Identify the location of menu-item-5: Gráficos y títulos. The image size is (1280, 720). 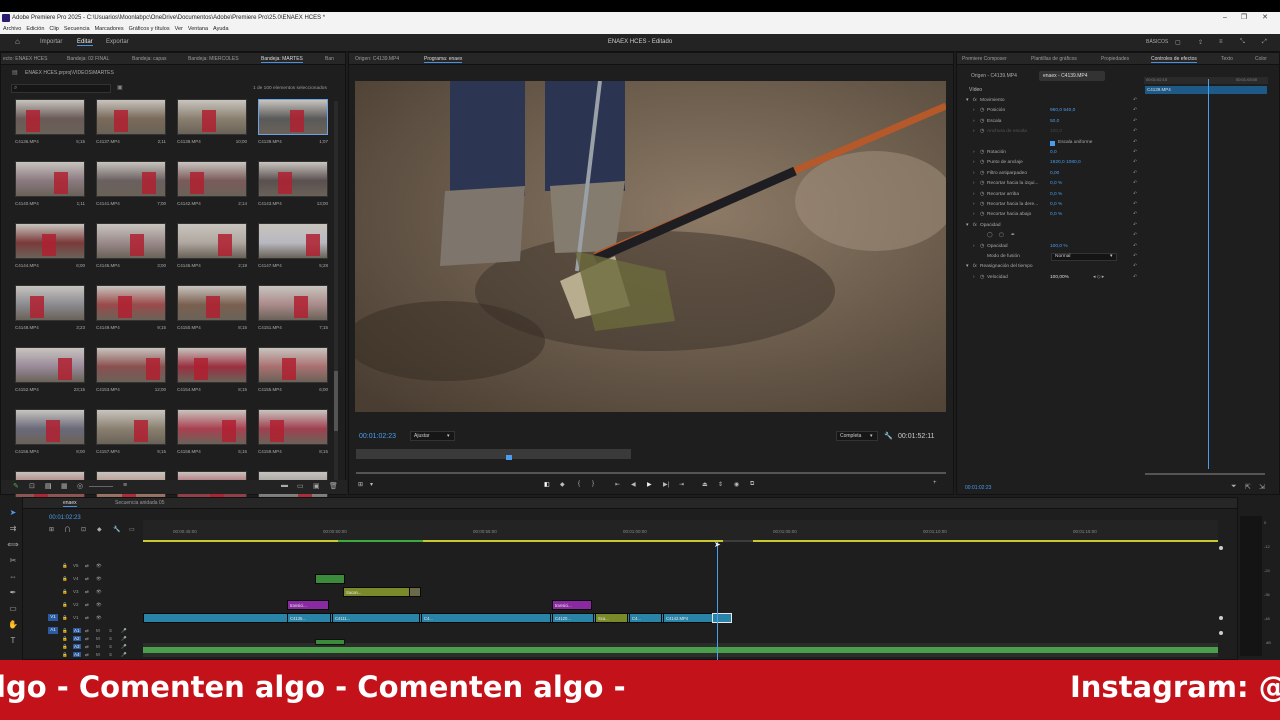
(149, 29).